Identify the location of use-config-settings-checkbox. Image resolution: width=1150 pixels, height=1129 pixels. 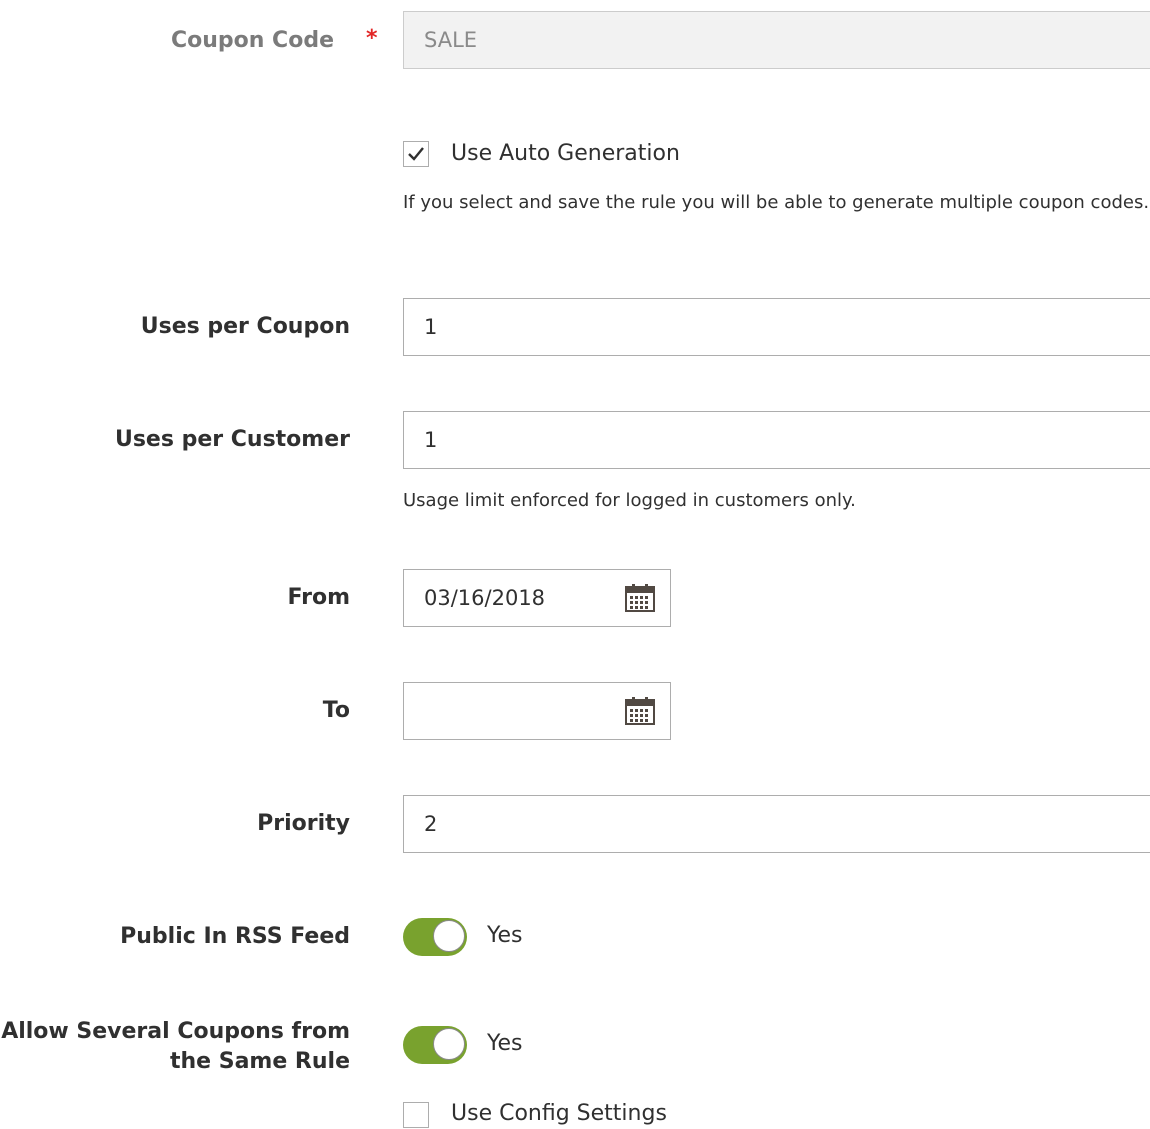
(416, 1115).